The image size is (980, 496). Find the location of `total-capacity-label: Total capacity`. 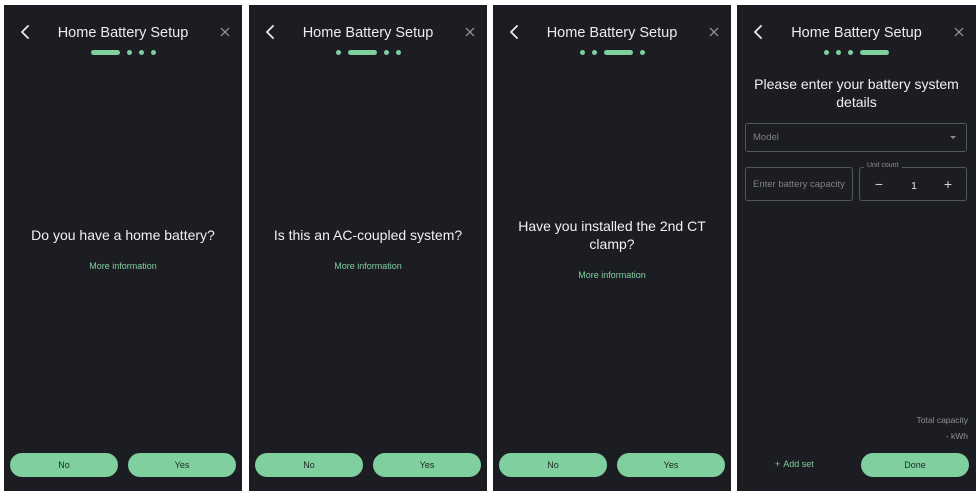

total-capacity-label: Total capacity is located at coordinates (942, 420).